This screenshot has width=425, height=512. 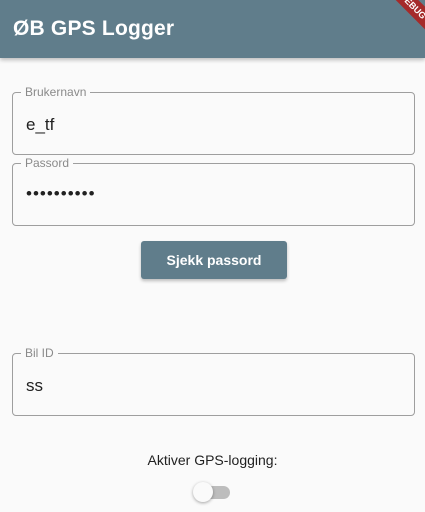 I want to click on username-value: e_tf, so click(x=40, y=124).